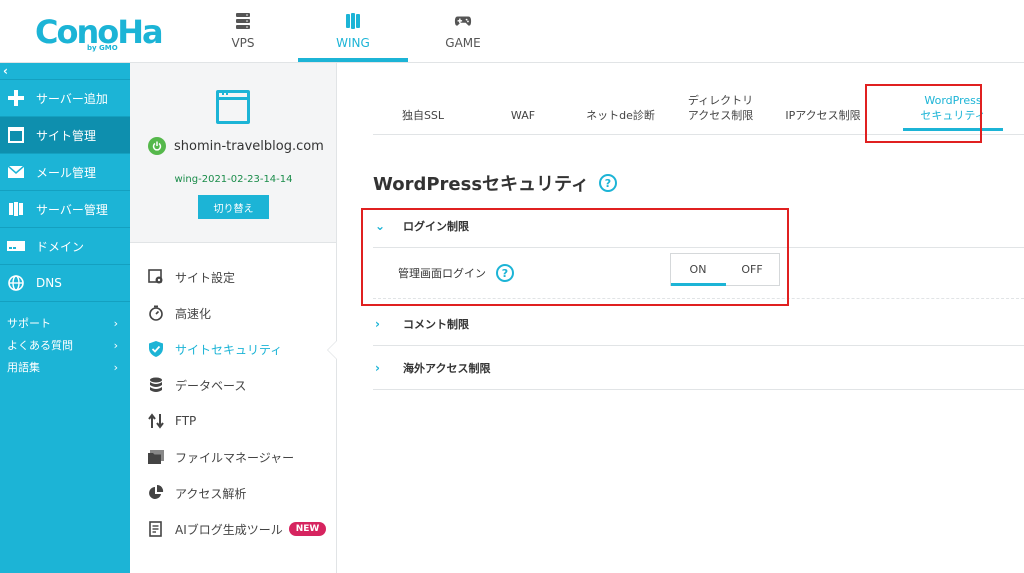 This screenshot has width=1024, height=573. What do you see at coordinates (16, 135) in the screenshot?
I see `window-icon` at bounding box center [16, 135].